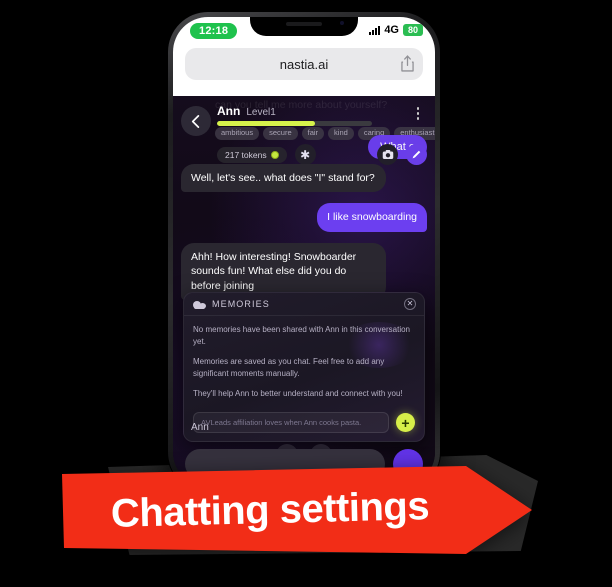 Image resolution: width=612 pixels, height=587 pixels. What do you see at coordinates (229, 111) in the screenshot?
I see `character-name: Ann` at bounding box center [229, 111].